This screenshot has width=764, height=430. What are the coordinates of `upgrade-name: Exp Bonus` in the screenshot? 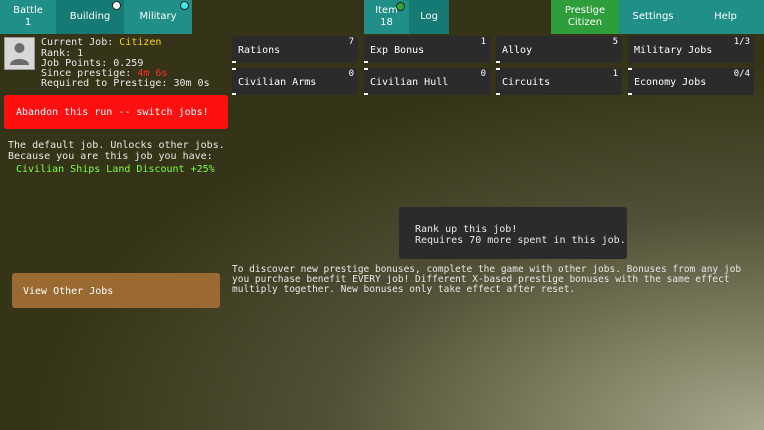 It's located at (397, 50).